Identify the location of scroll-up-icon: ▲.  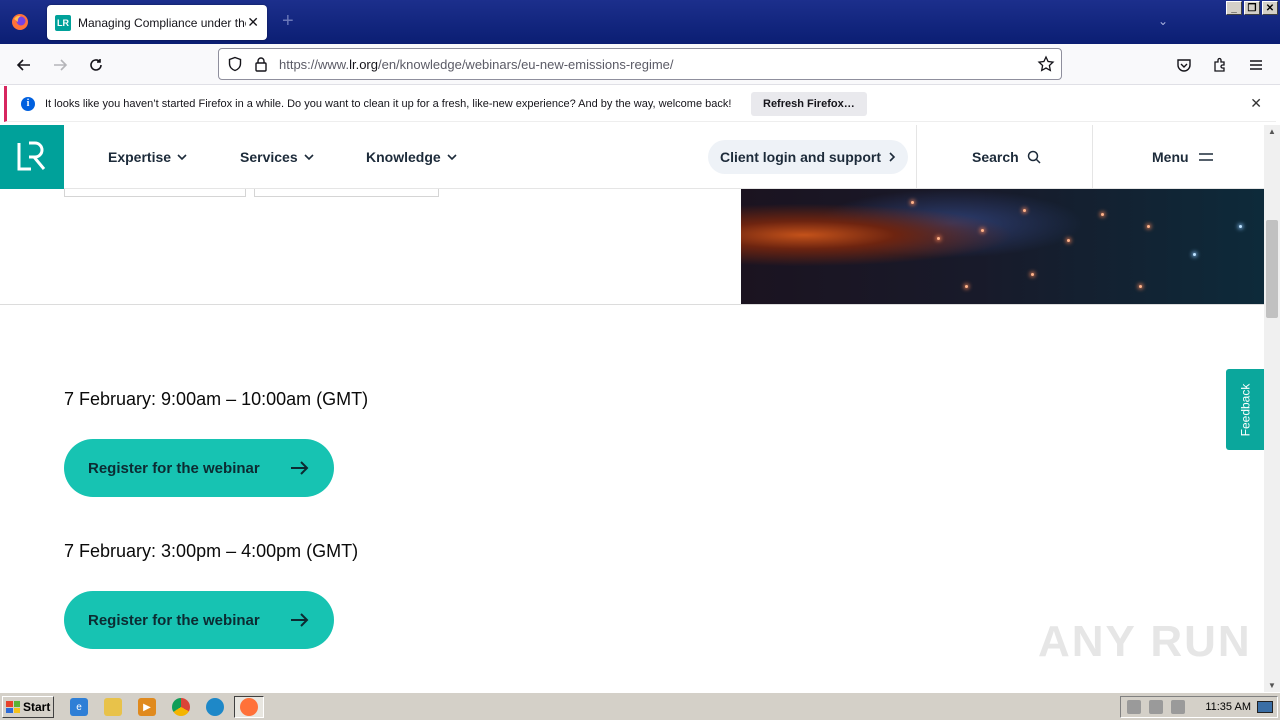
(1272, 131).